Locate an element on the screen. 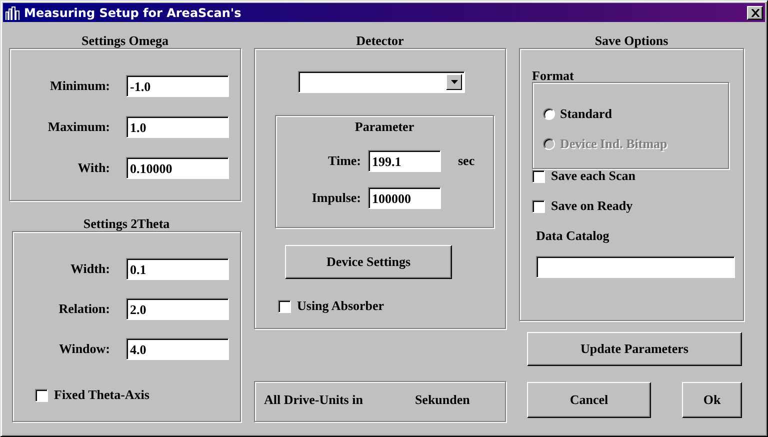 The width and height of the screenshot is (768, 437). checkbox-label: Save on Ready is located at coordinates (592, 206).